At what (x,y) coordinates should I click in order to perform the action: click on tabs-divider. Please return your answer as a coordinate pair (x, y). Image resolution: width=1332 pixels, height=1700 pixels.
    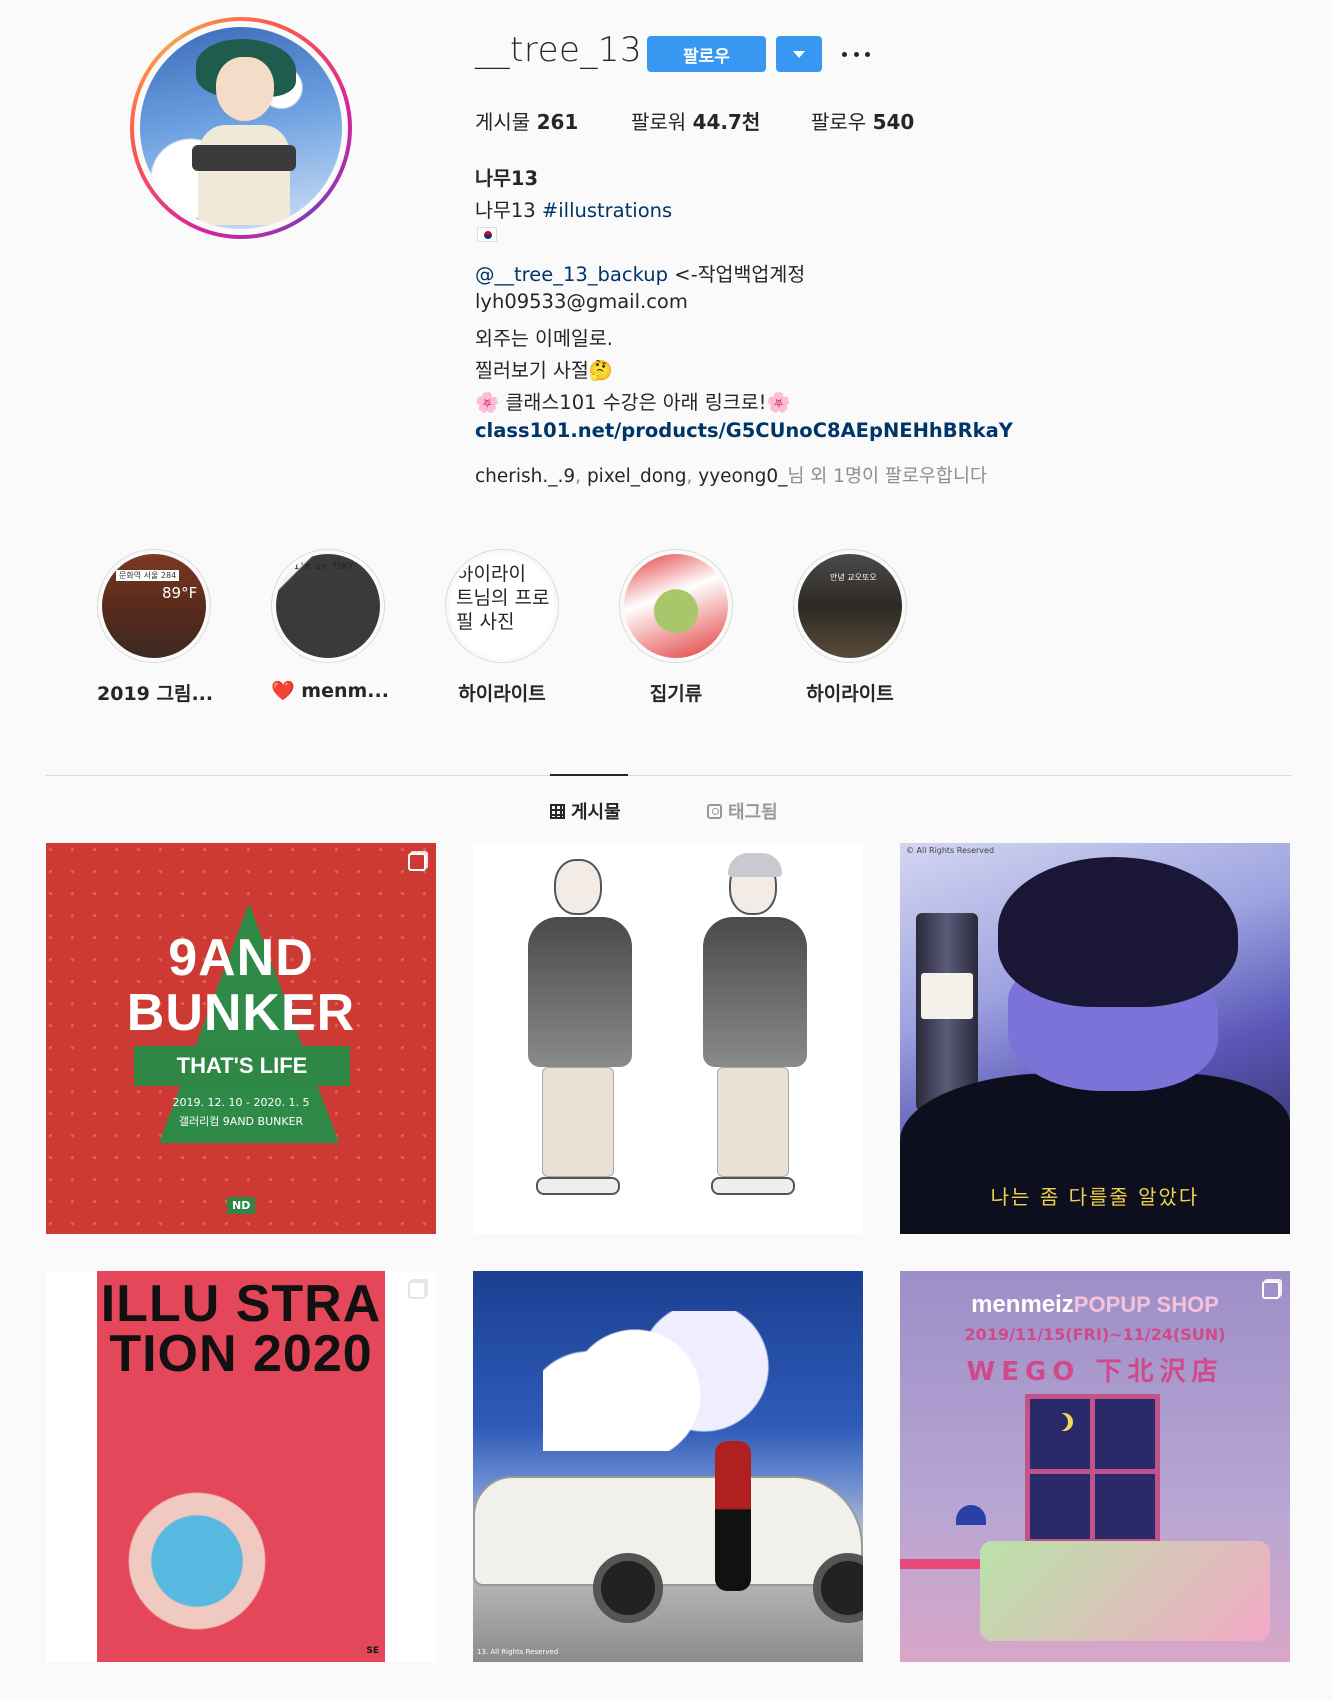
    Looking at the image, I should click on (669, 775).